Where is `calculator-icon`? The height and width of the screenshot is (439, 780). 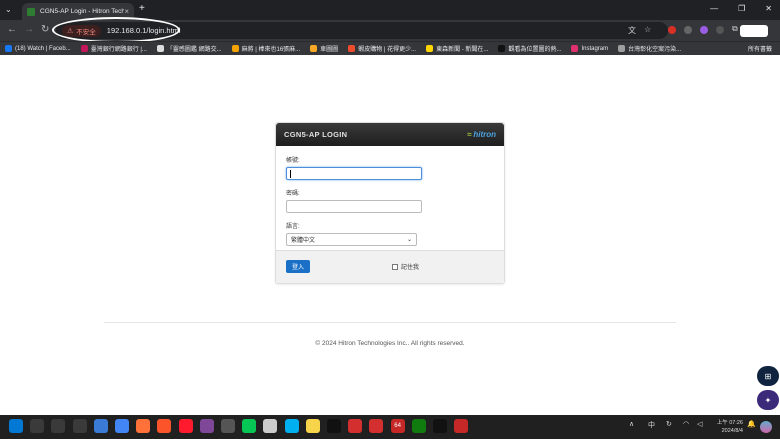 calculator-icon is located at coordinates (228, 426).